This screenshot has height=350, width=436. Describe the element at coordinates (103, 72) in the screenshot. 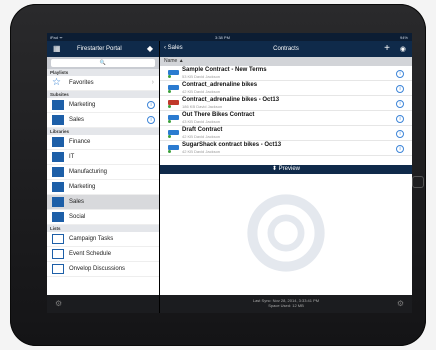

I see `section-header: Playlists` at that location.